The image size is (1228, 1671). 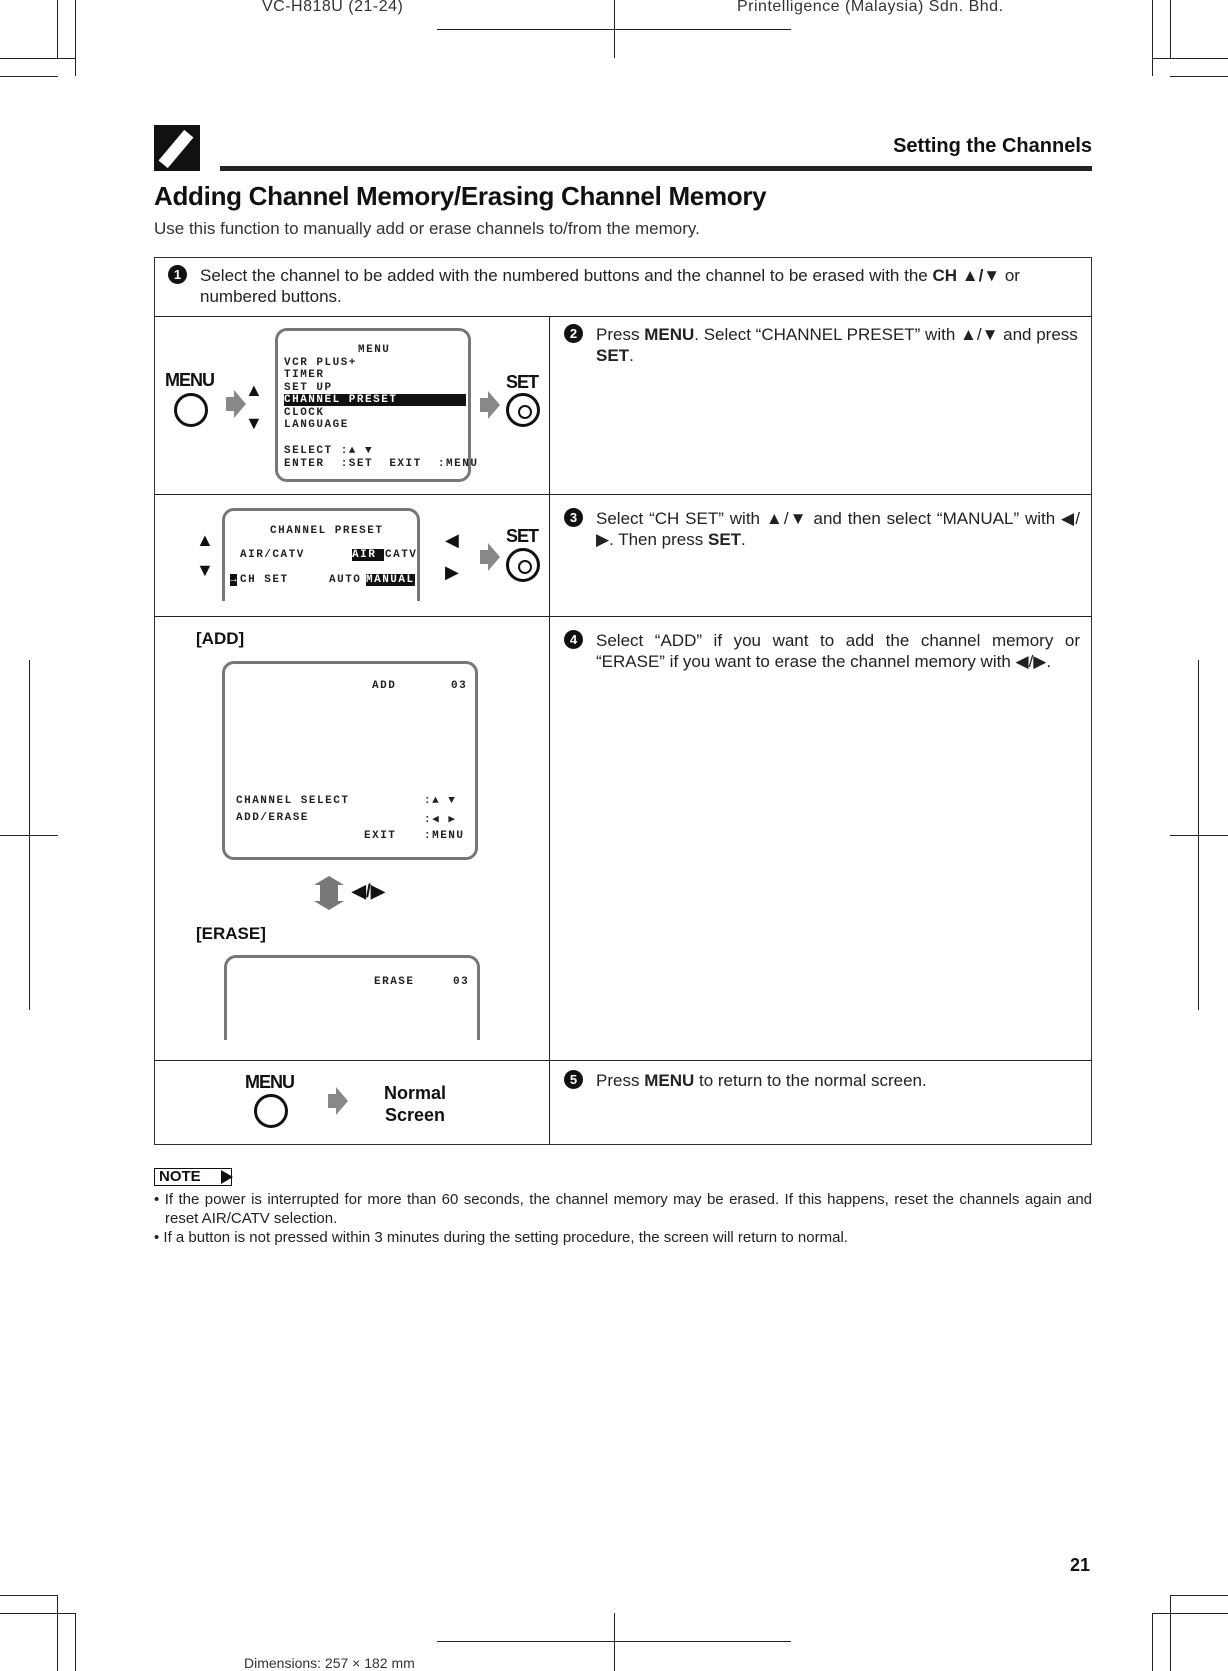 What do you see at coordinates (177, 274) in the screenshot?
I see `step-number: 1` at bounding box center [177, 274].